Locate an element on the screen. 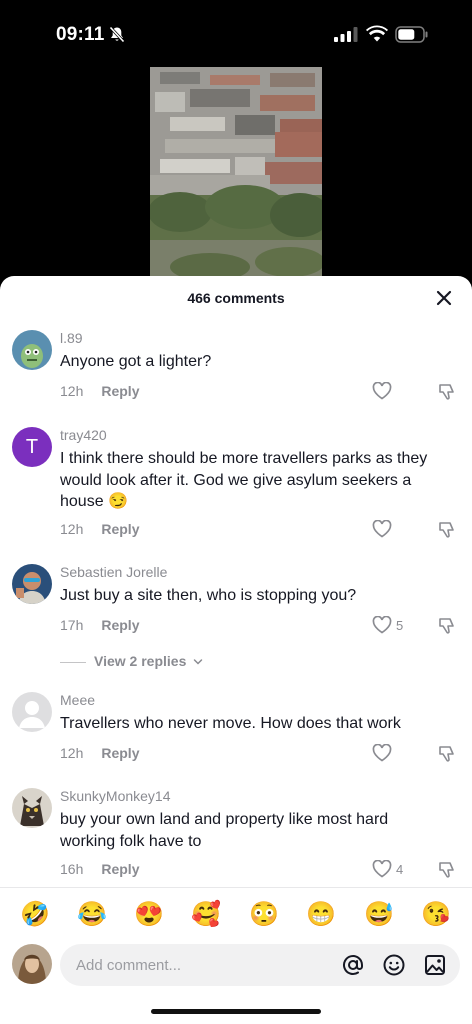  emoji-rofl-button: 🤣 is located at coordinates (35, 915).